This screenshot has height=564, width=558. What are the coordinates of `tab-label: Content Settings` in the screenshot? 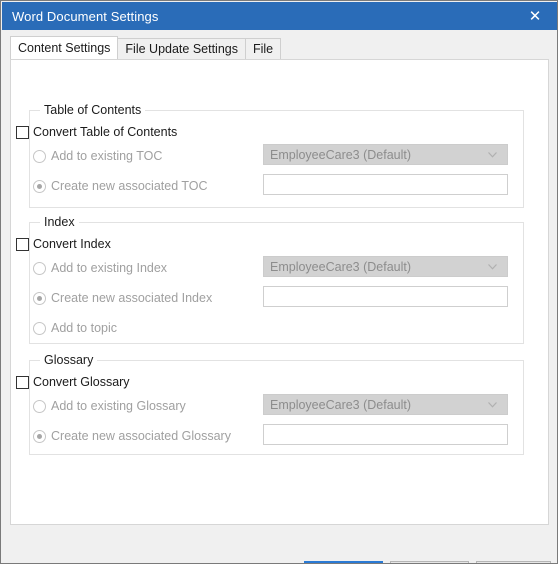 It's located at (64, 48).